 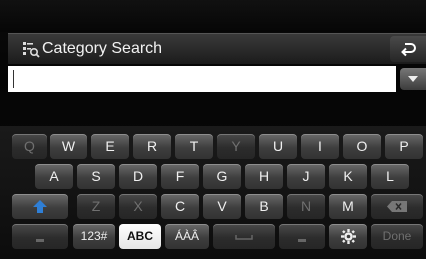 What do you see at coordinates (13, 79) in the screenshot?
I see `text-caret` at bounding box center [13, 79].